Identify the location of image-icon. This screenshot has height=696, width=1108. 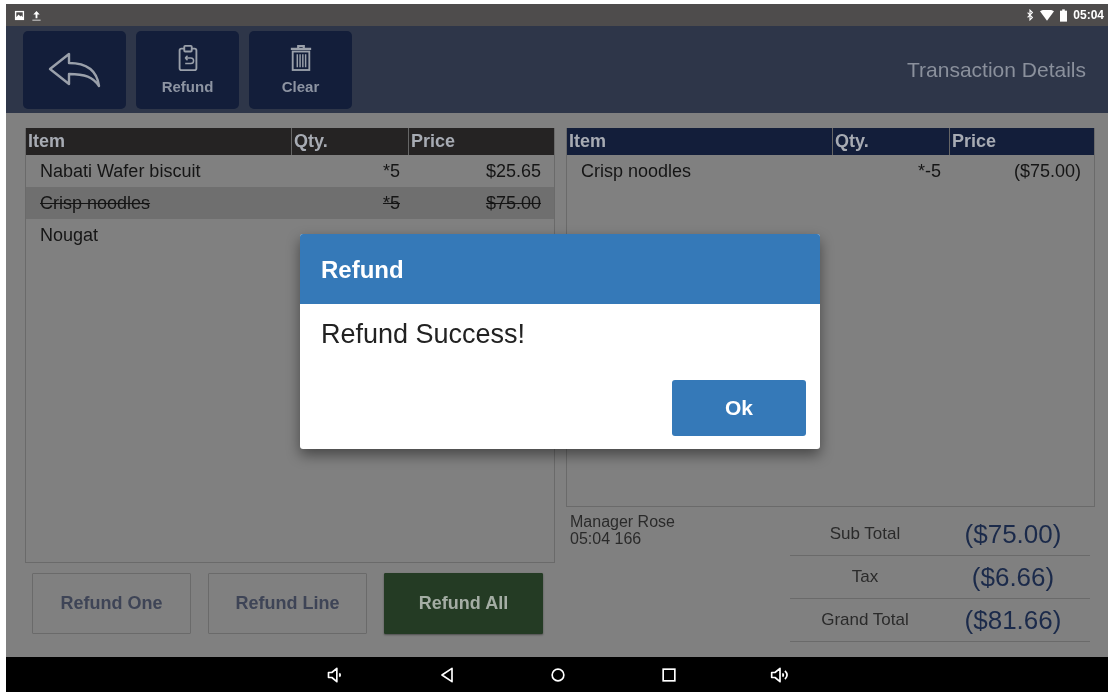
(19, 15).